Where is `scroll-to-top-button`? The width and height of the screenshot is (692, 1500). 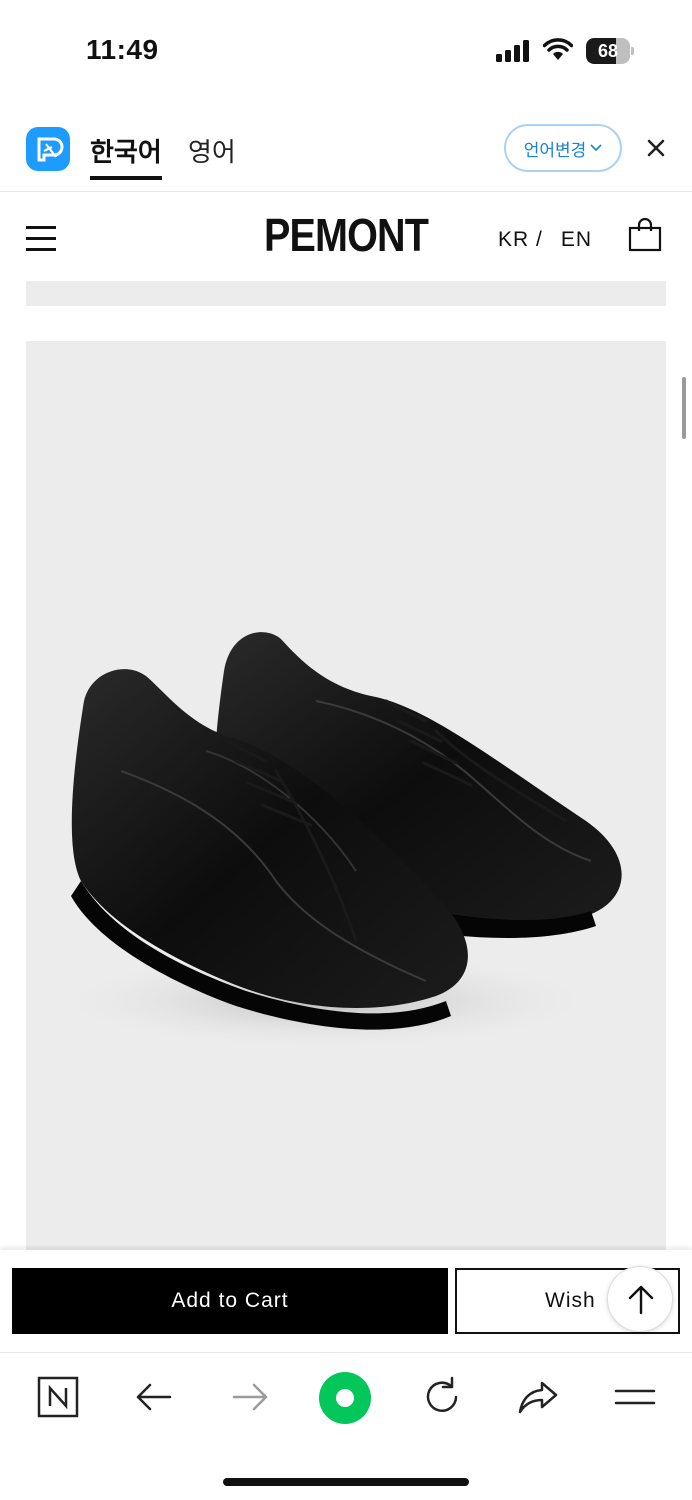
scroll-to-top-button is located at coordinates (640, 1299).